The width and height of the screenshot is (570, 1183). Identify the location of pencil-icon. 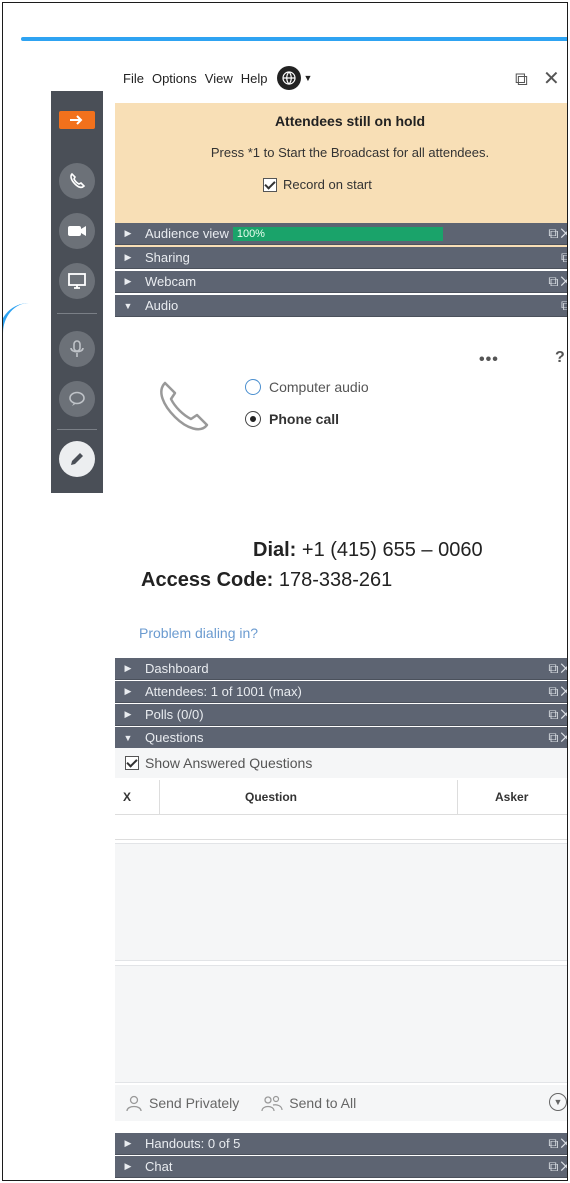
(77, 459).